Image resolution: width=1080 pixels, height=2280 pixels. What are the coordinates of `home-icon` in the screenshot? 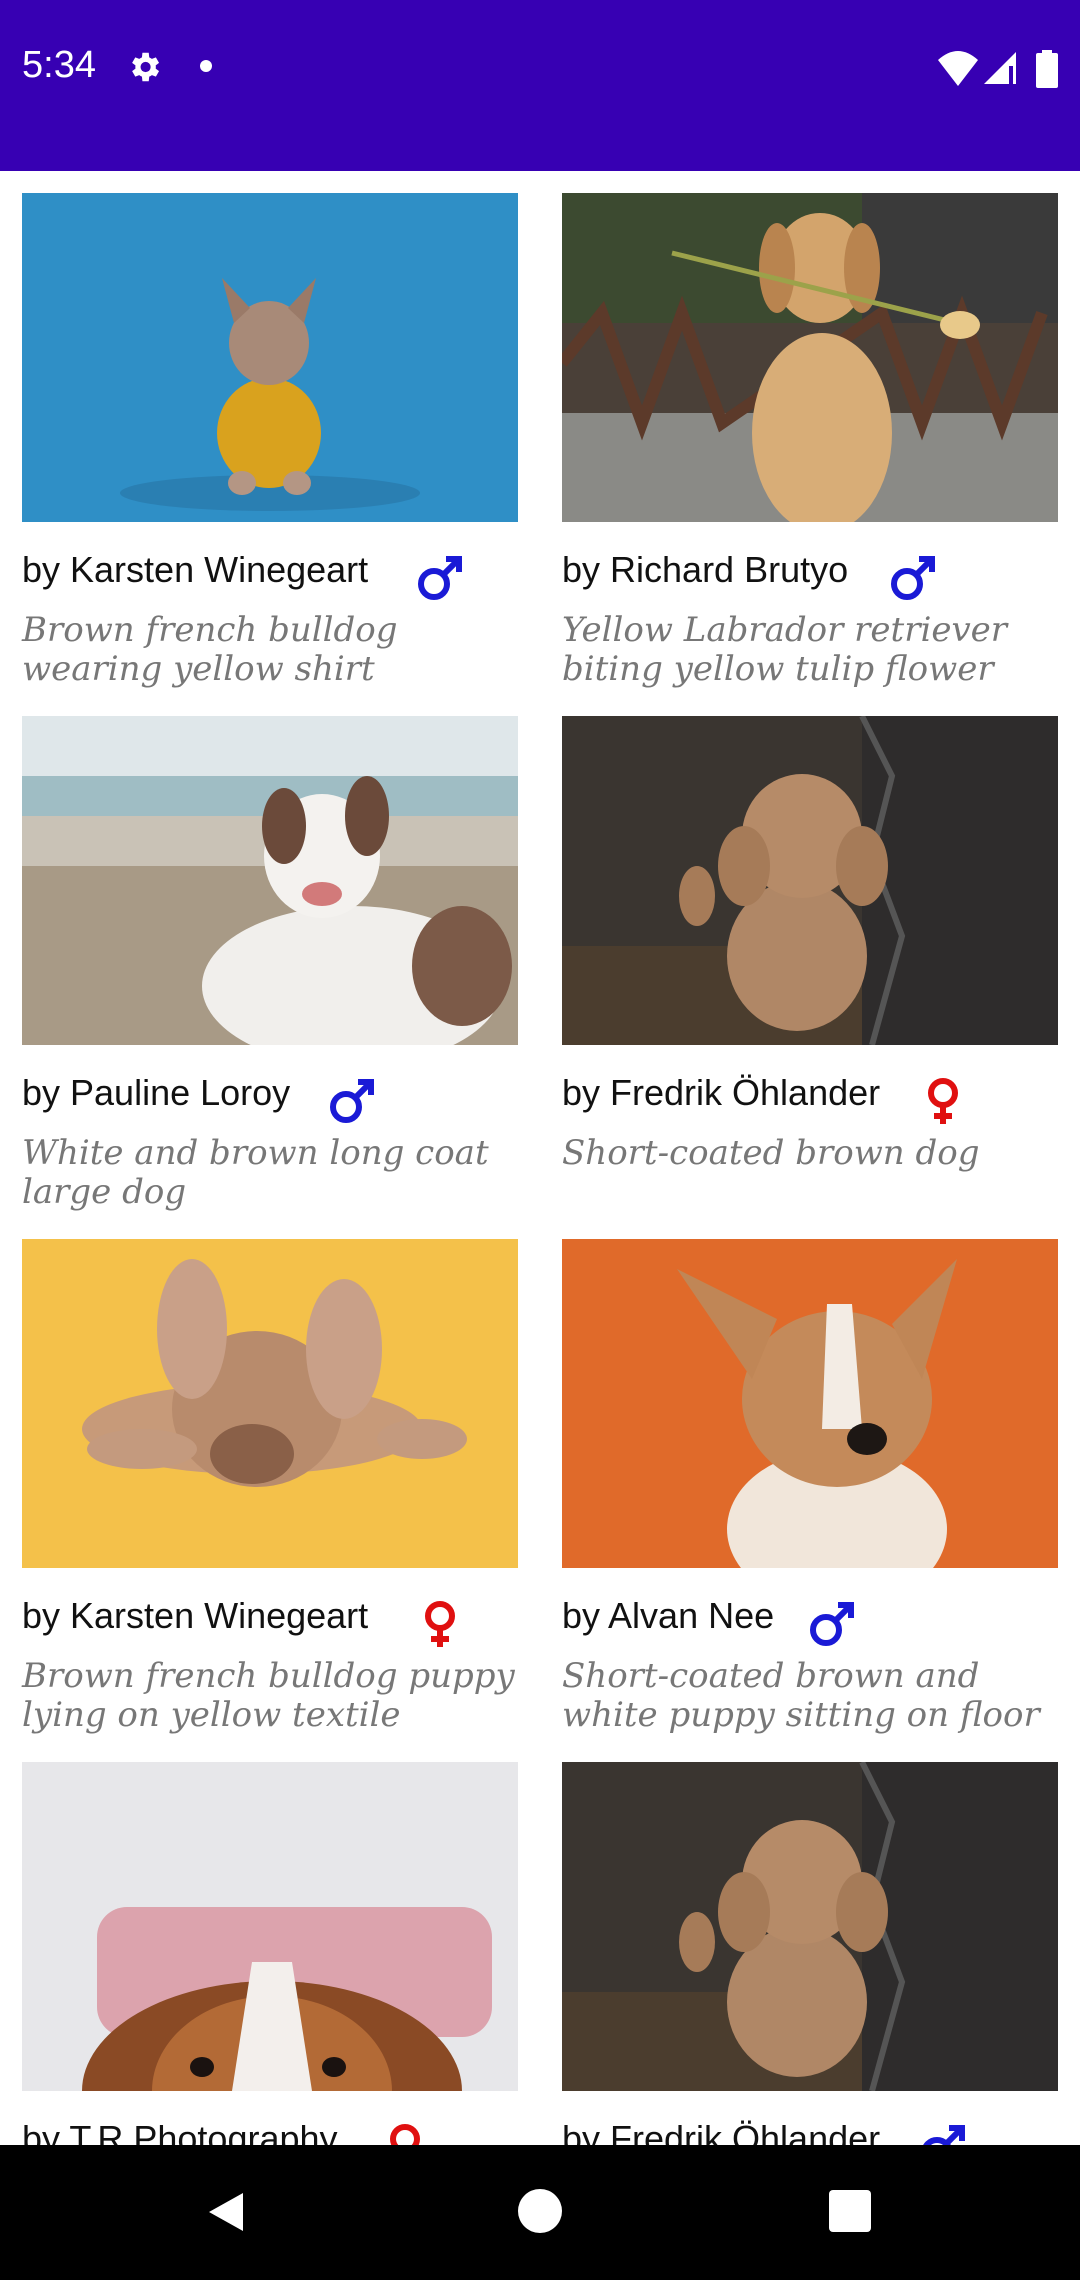 It's located at (540, 2211).